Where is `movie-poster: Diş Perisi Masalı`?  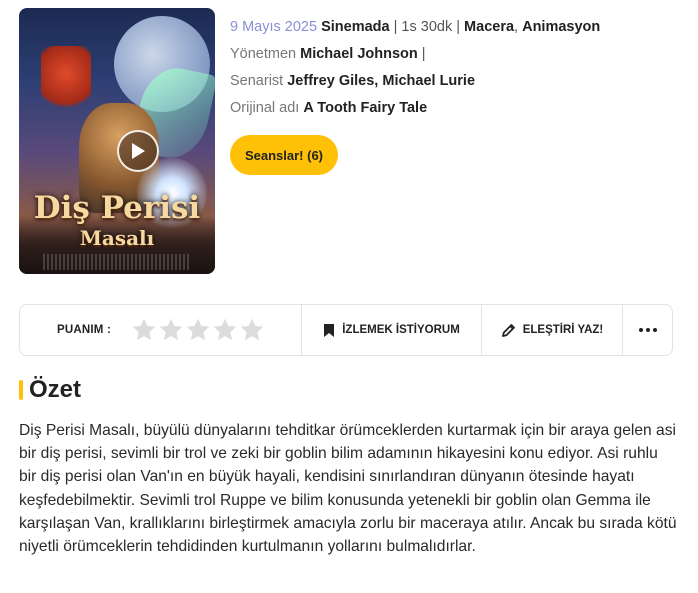
movie-poster: Diş Perisi Masalı is located at coordinates (117, 141).